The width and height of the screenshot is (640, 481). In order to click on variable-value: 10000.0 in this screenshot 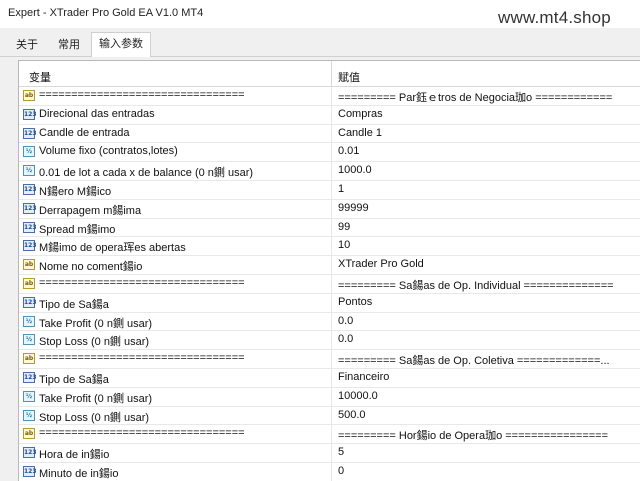, I will do `click(488, 396)`.